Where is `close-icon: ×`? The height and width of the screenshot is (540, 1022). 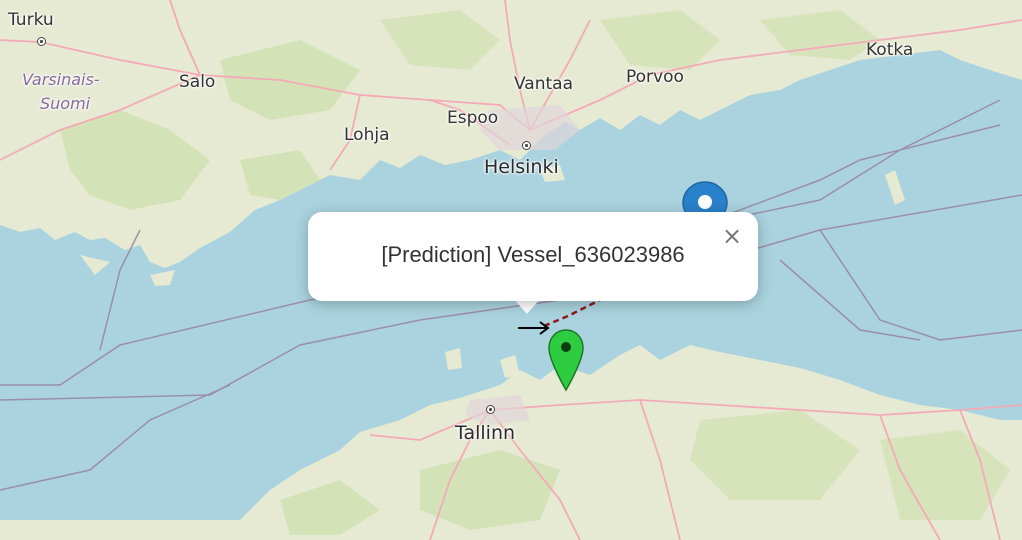
close-icon: × is located at coordinates (732, 236).